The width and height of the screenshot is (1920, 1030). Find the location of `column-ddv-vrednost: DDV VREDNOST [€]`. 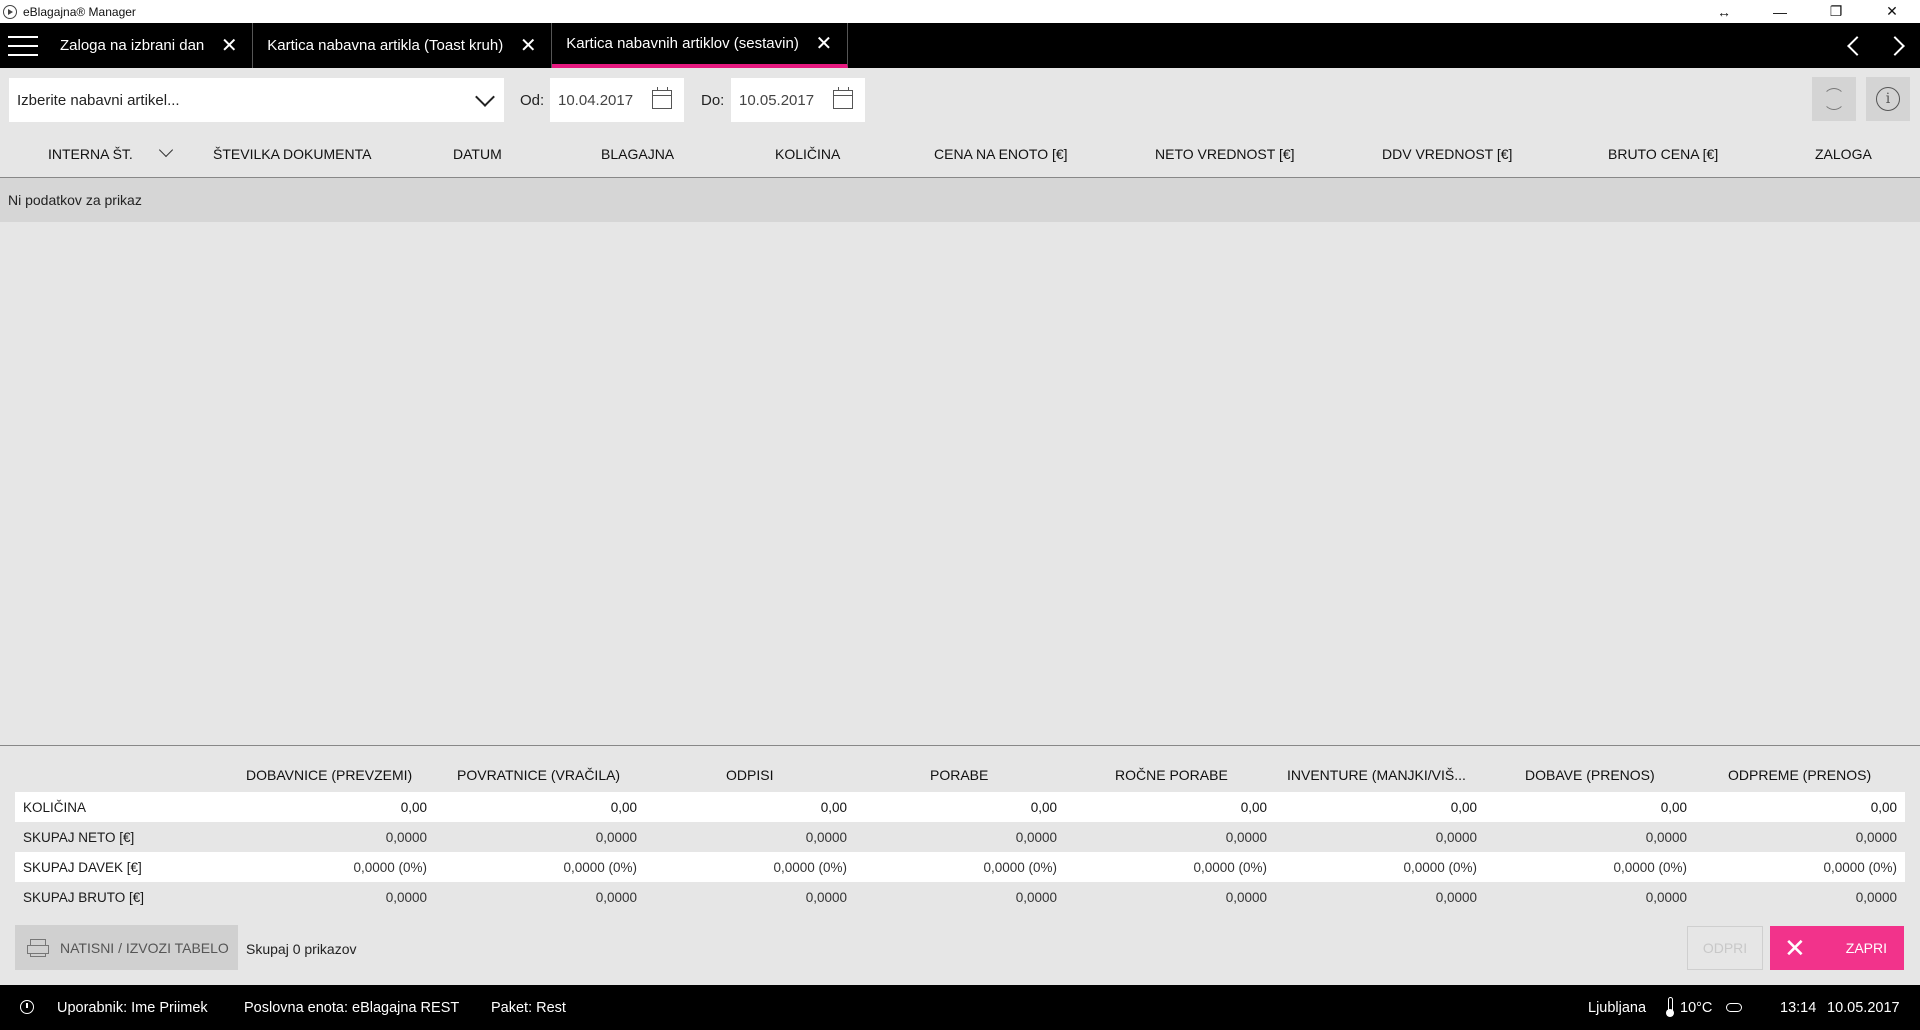

column-ddv-vrednost: DDV VREDNOST [€] is located at coordinates (1447, 154).